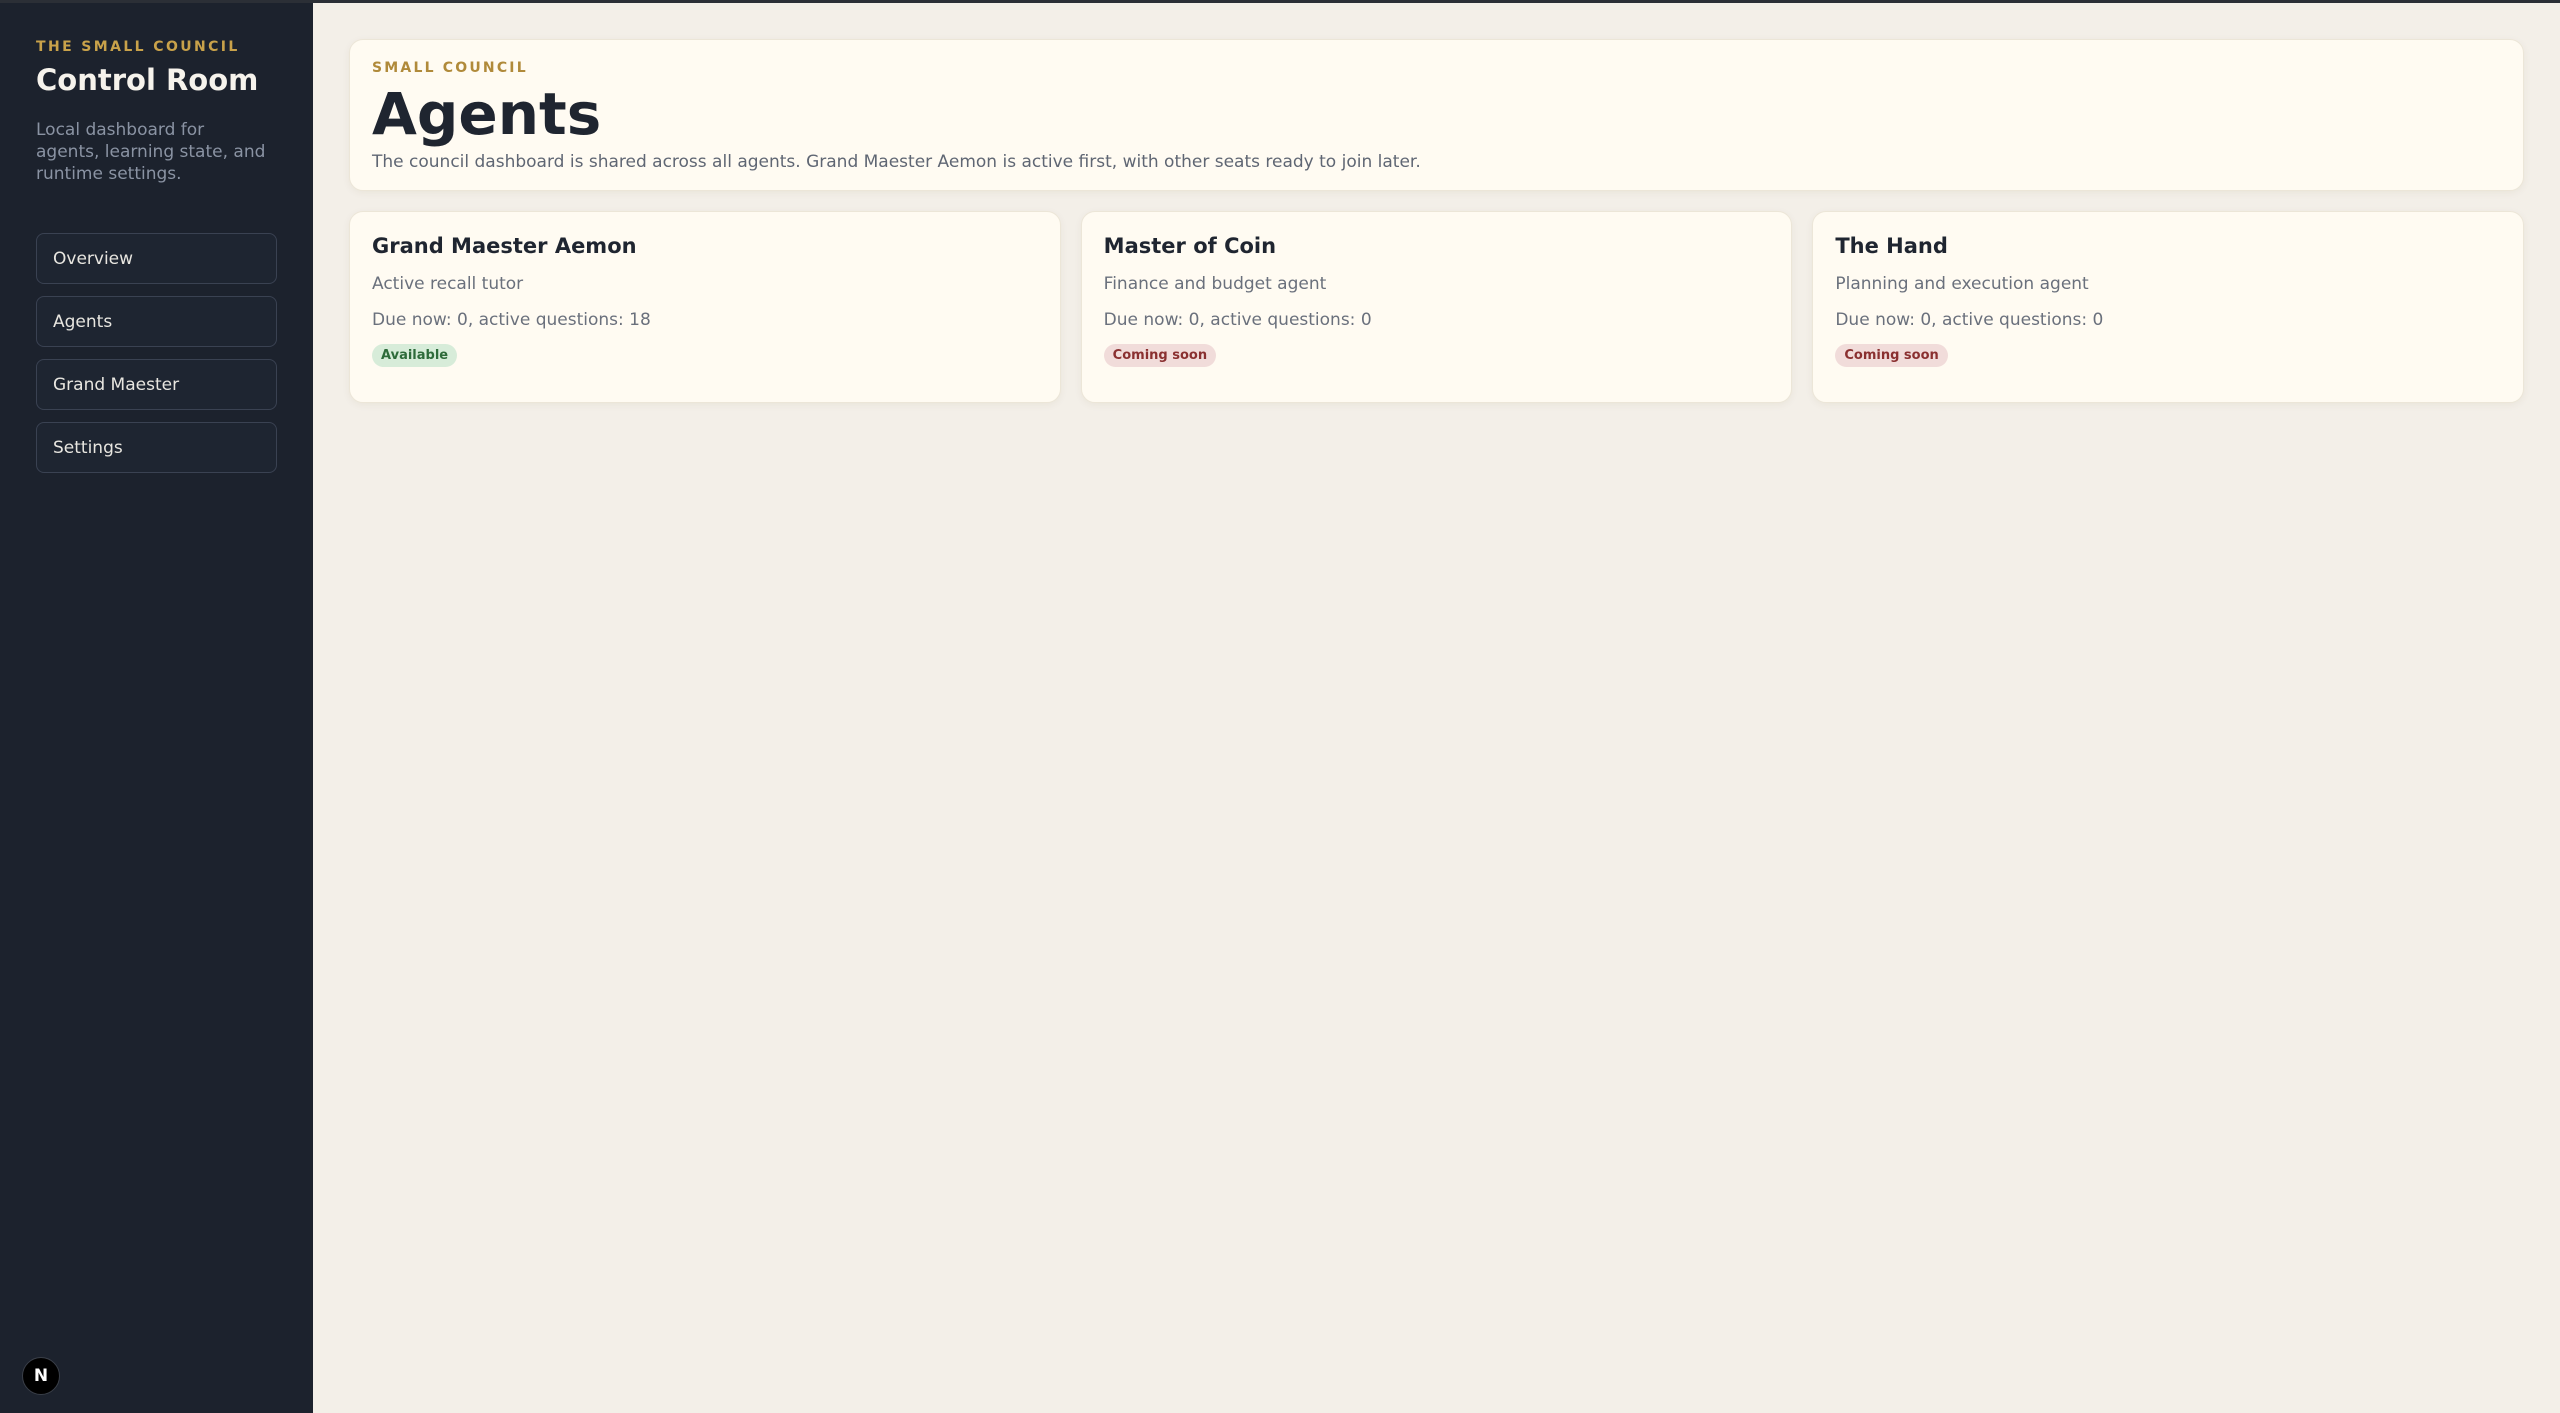  I want to click on sidebar-item-settings: Settings, so click(156, 447).